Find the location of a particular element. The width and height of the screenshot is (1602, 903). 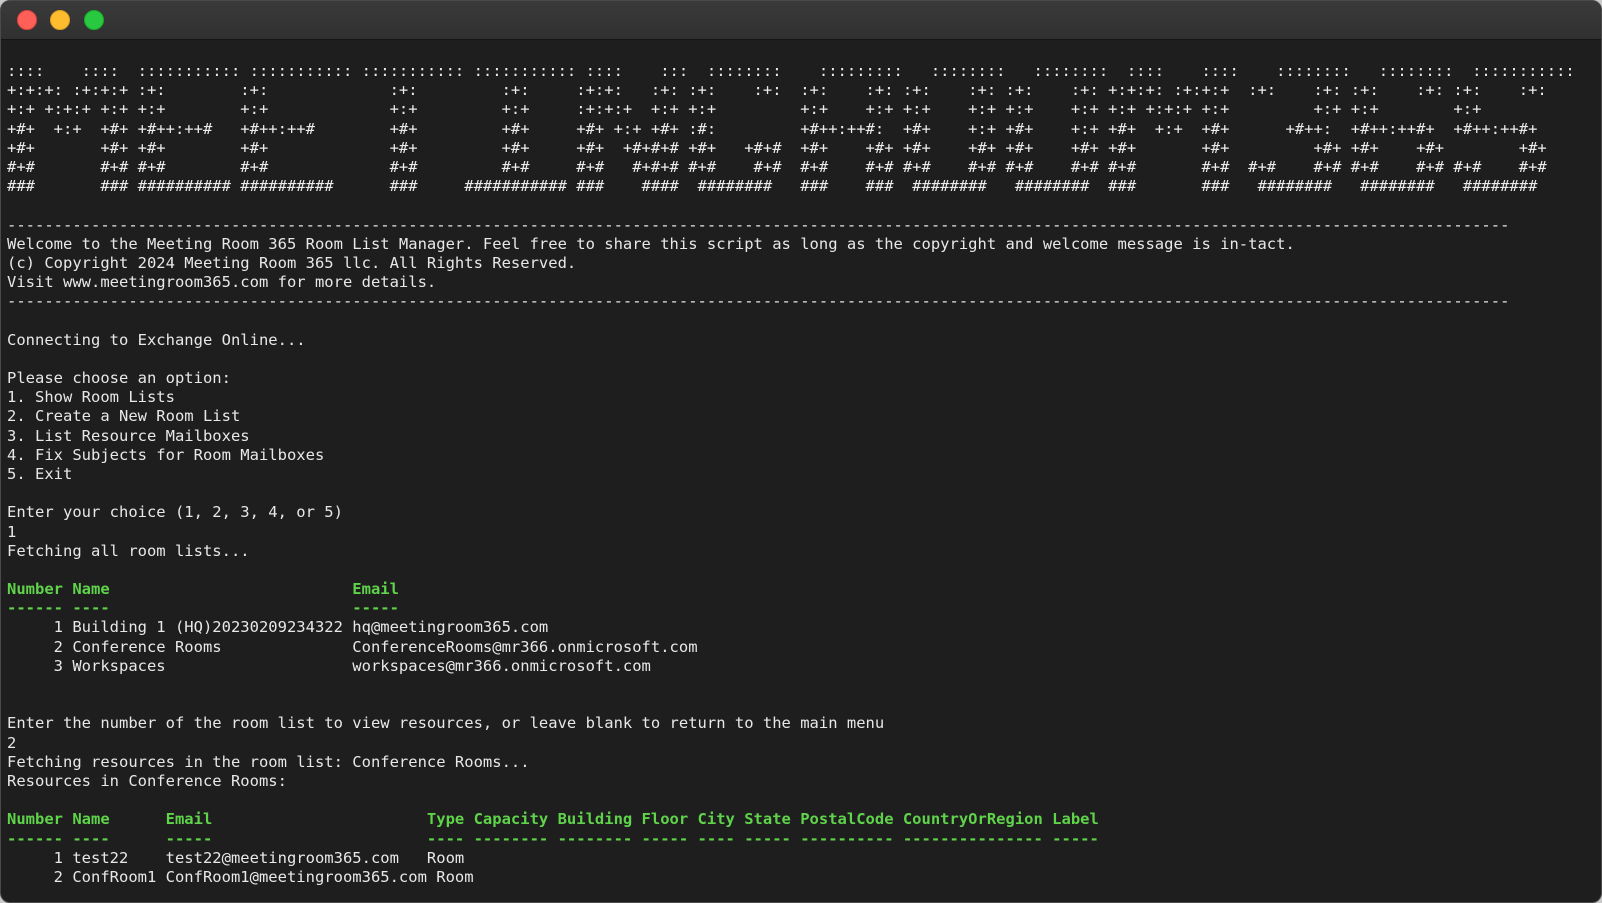

zoom-window-button is located at coordinates (94, 20).